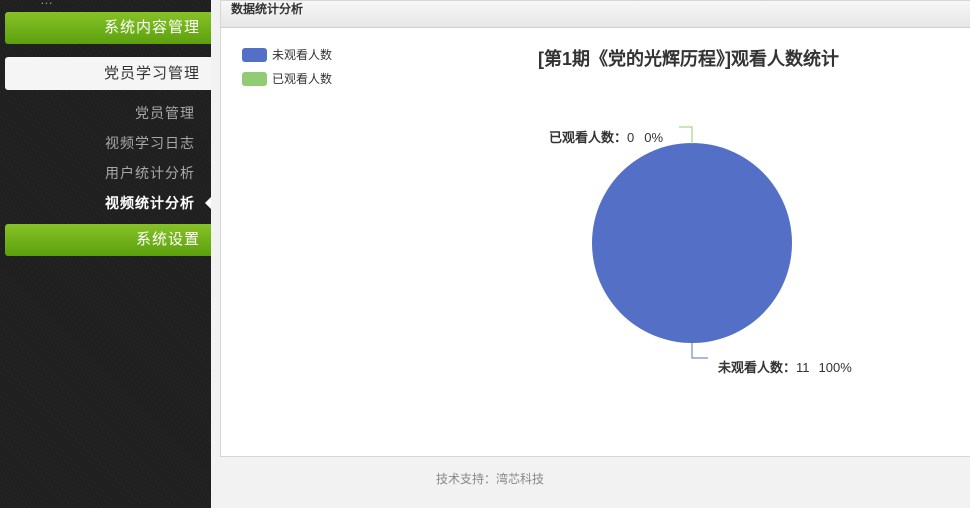 This screenshot has width=970, height=508. Describe the element at coordinates (653, 137) in the screenshot. I see `label-watched-percent: 0%` at that location.